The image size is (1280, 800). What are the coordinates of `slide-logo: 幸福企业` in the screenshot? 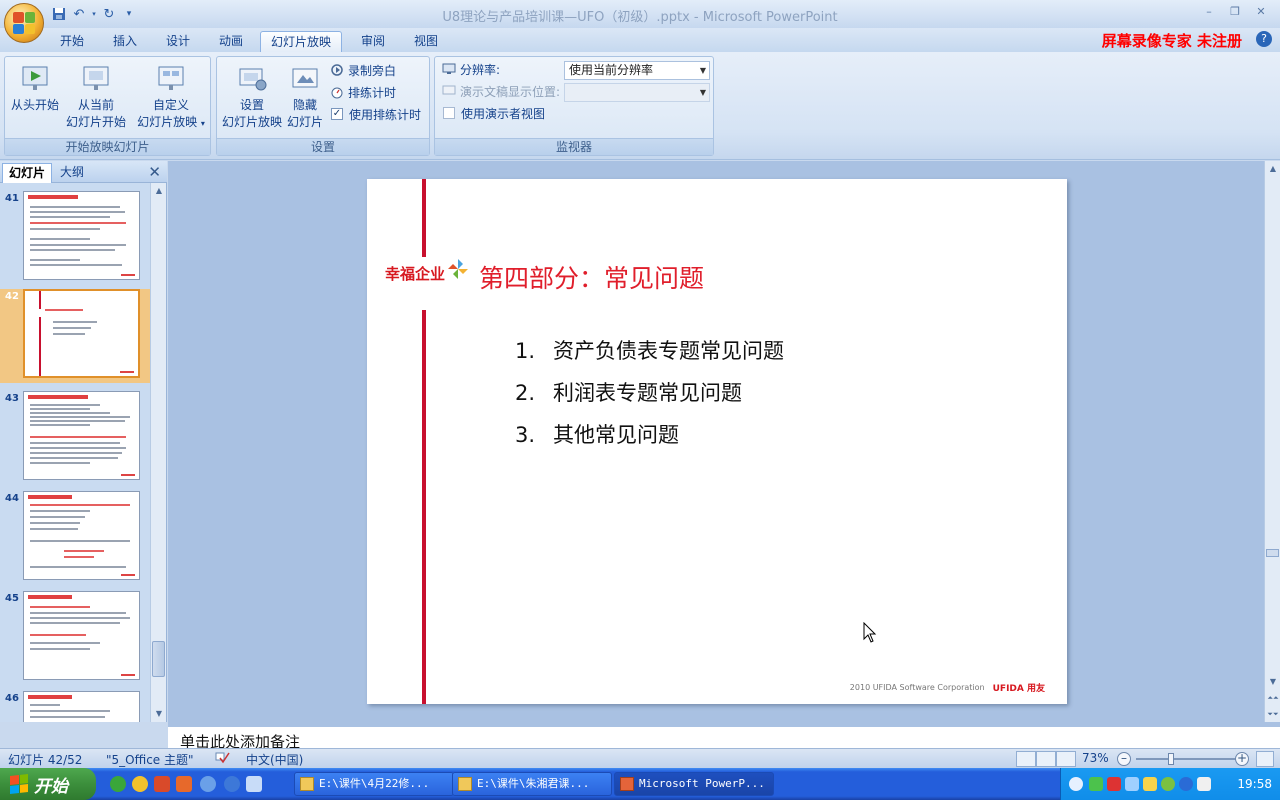 It's located at (427, 271).